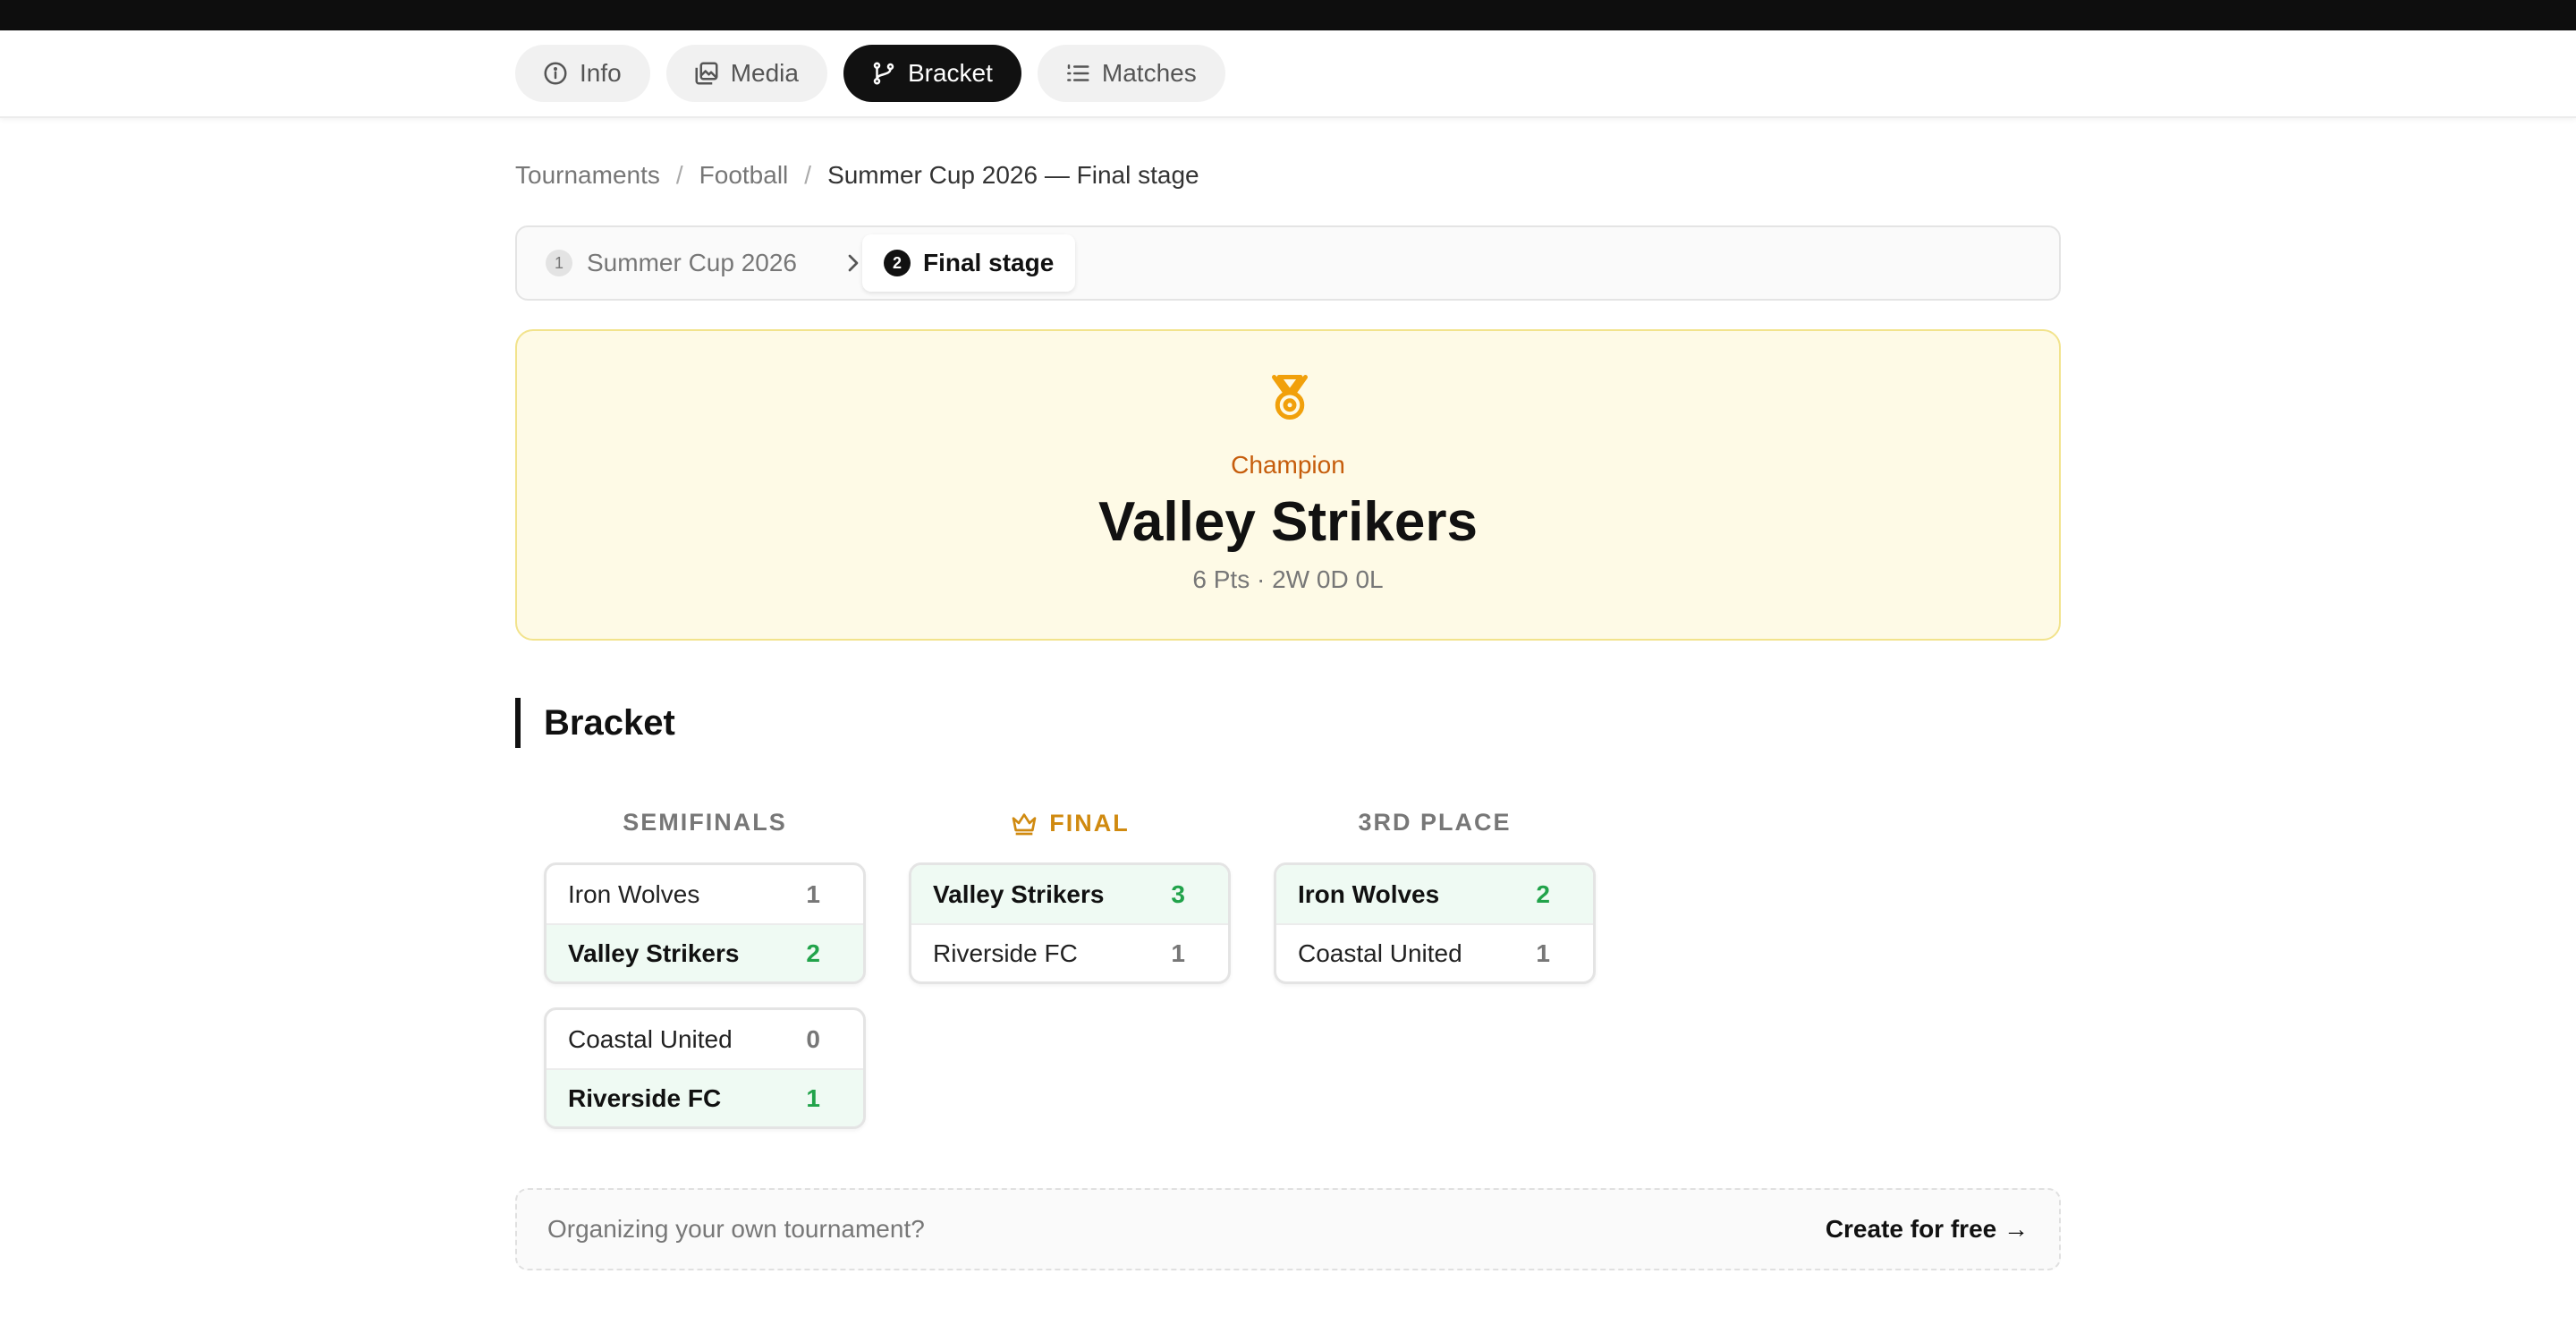  What do you see at coordinates (1024, 824) in the screenshot?
I see `crown-icon` at bounding box center [1024, 824].